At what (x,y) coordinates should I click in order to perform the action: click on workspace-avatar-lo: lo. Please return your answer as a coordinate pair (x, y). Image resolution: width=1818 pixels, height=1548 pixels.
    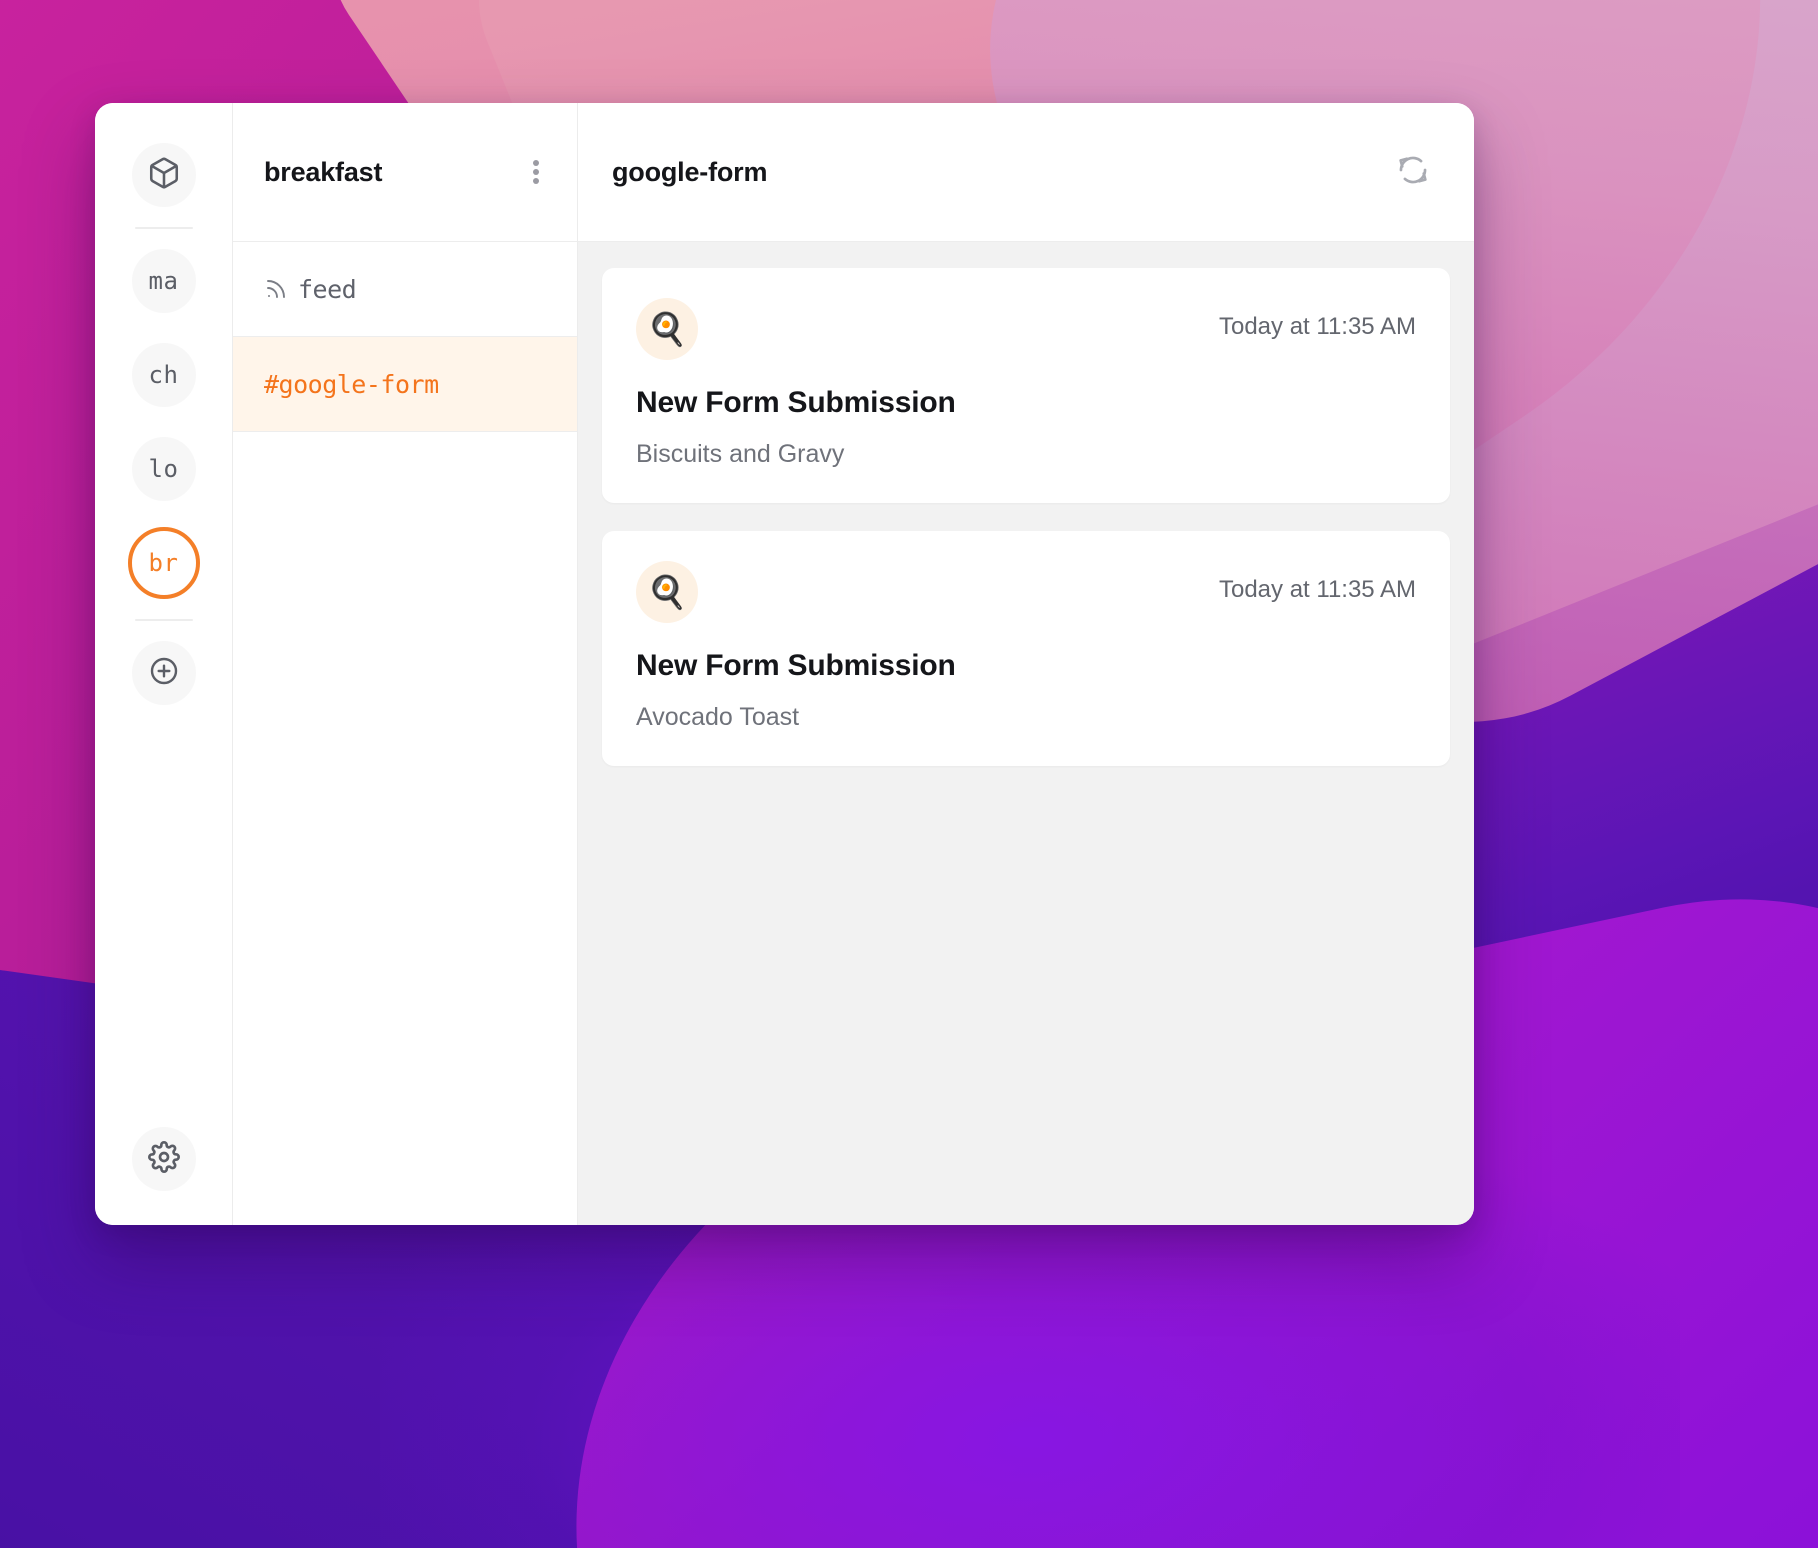
    Looking at the image, I should click on (163, 469).